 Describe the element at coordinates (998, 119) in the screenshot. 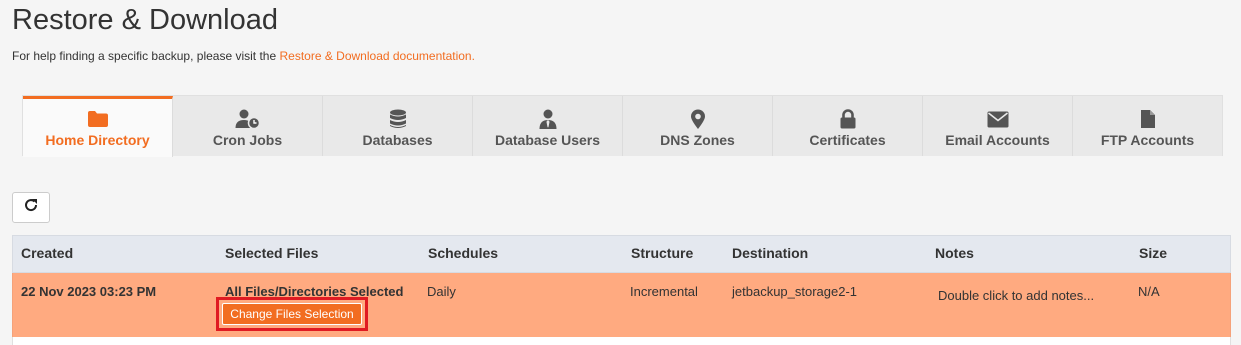

I see `envelope-icon` at that location.